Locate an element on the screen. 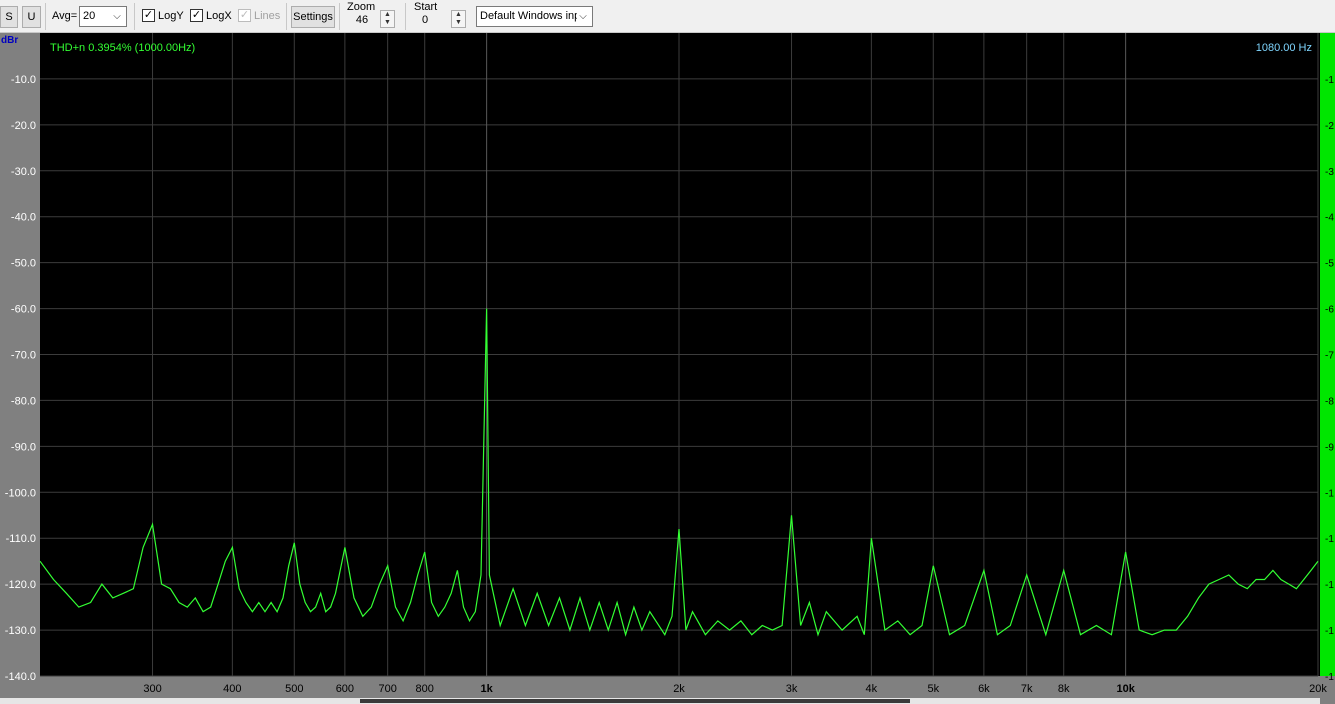 This screenshot has height=704, width=1335. lines-checkbox: ✓ is located at coordinates (244, 15).